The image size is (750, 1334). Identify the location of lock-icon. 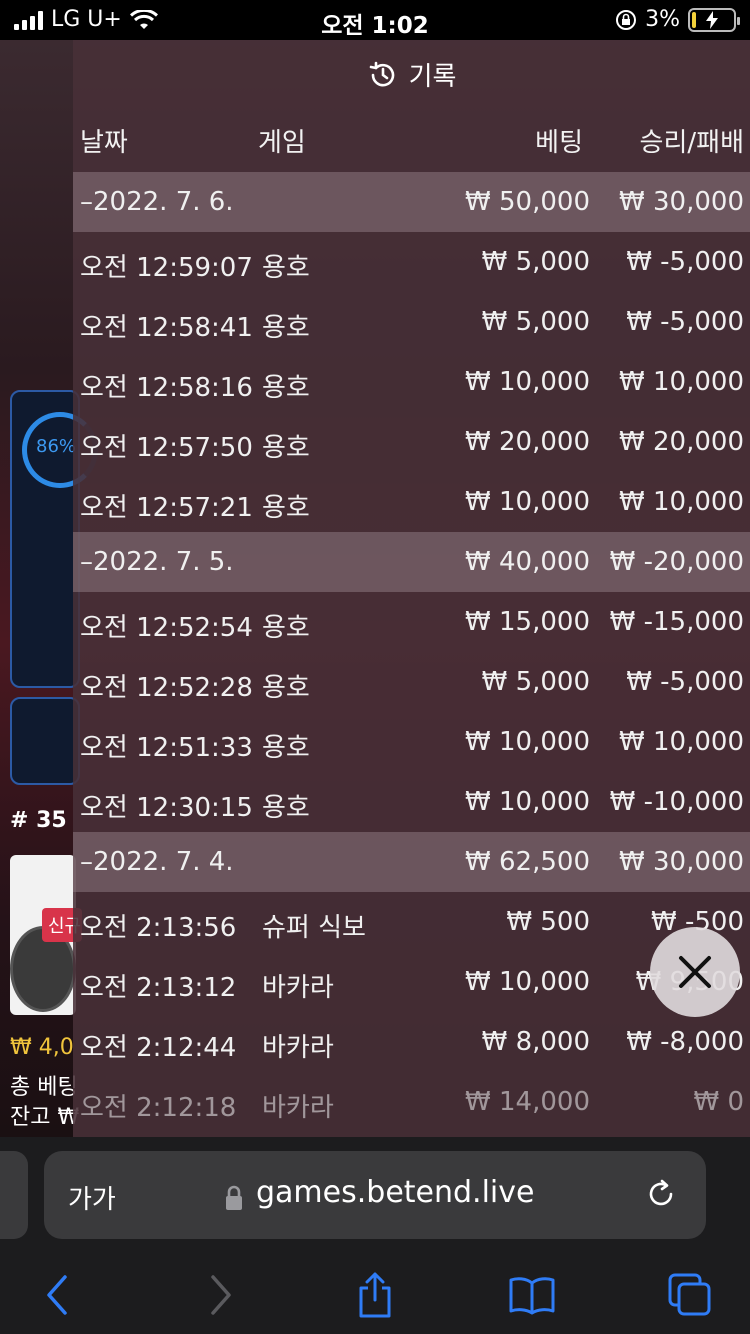
(234, 1197).